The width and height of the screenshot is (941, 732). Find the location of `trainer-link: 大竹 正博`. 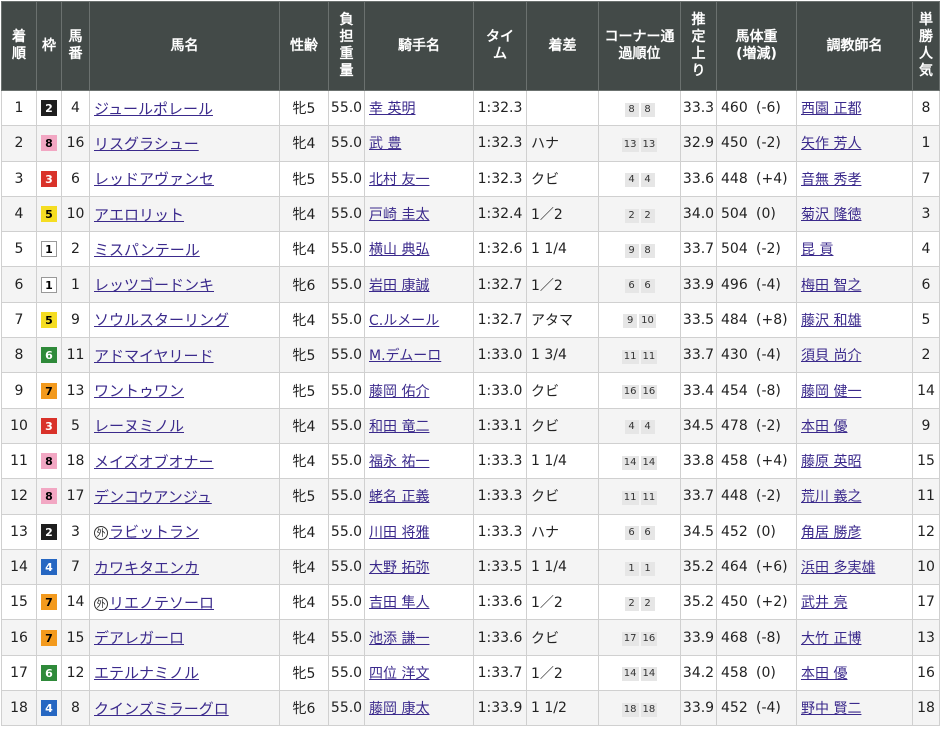

trainer-link: 大竹 正博 is located at coordinates (831, 639).